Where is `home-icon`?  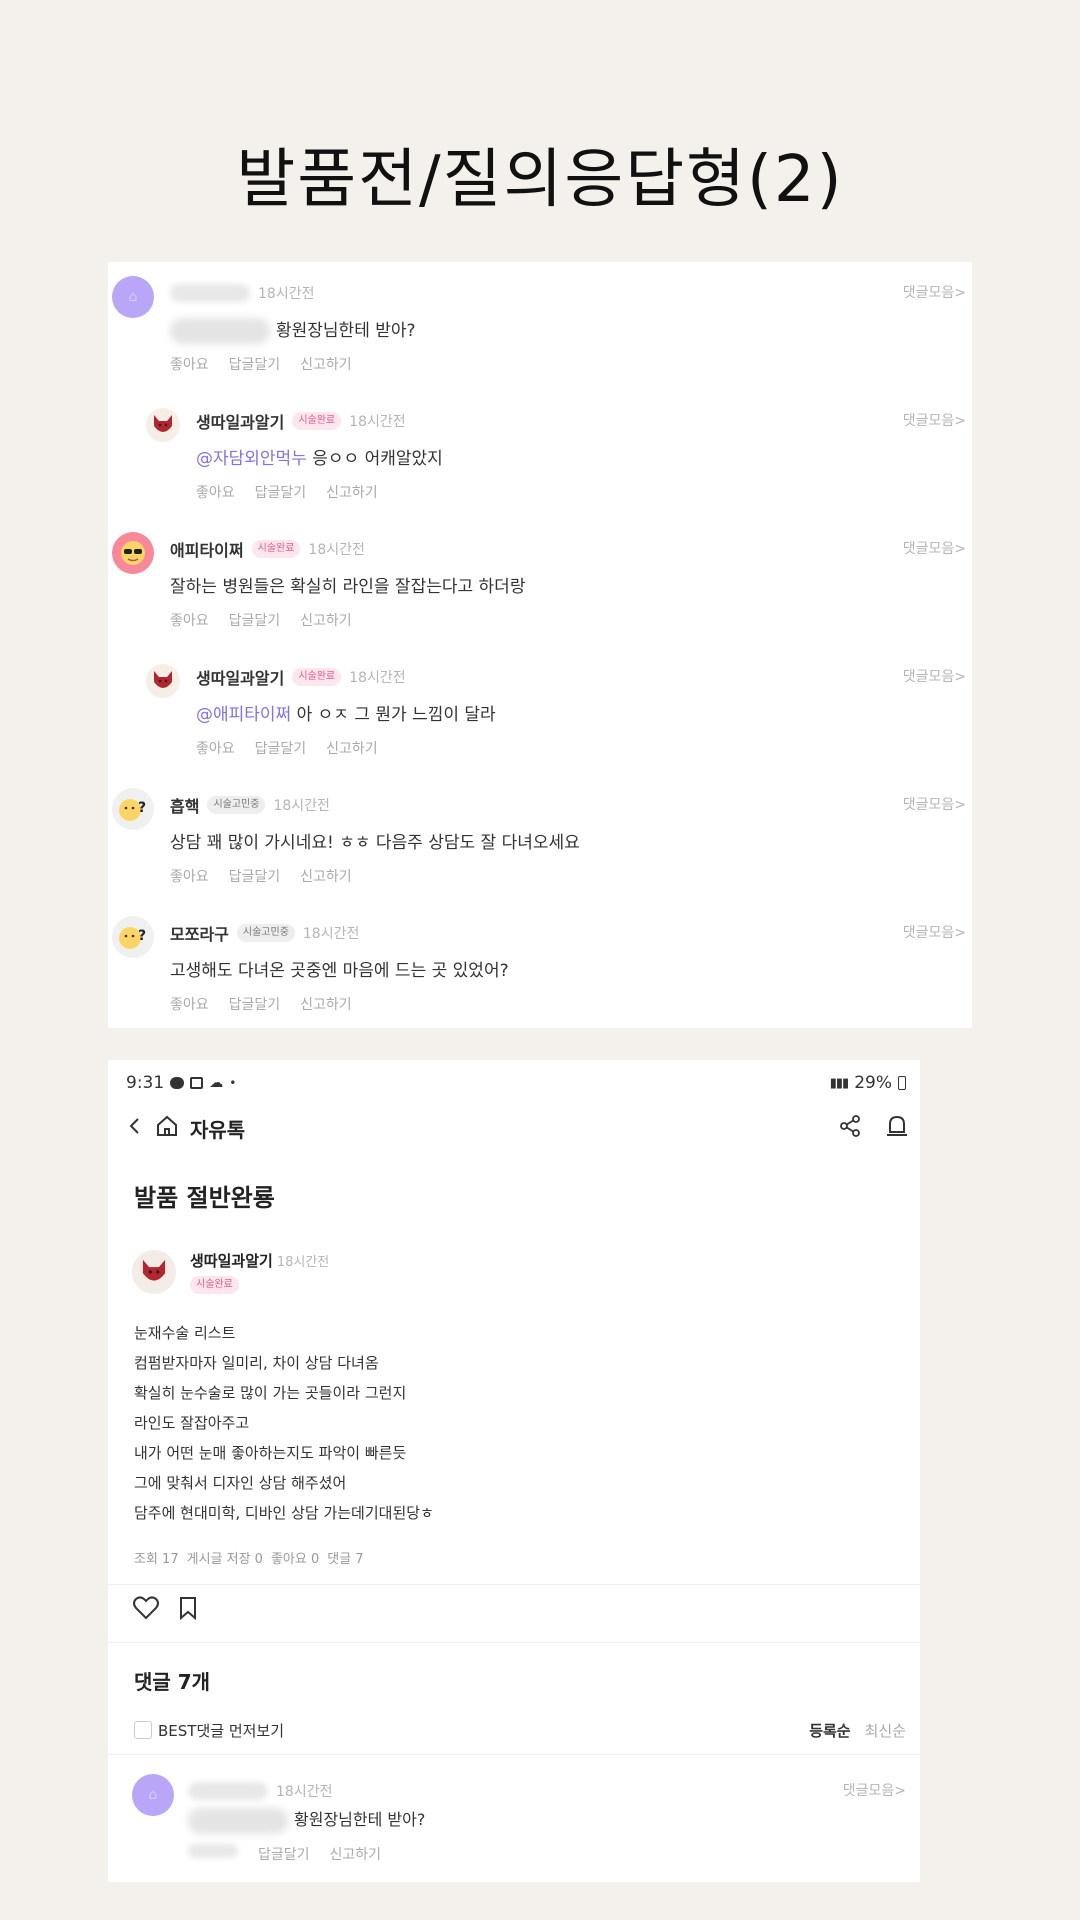 home-icon is located at coordinates (167, 1128).